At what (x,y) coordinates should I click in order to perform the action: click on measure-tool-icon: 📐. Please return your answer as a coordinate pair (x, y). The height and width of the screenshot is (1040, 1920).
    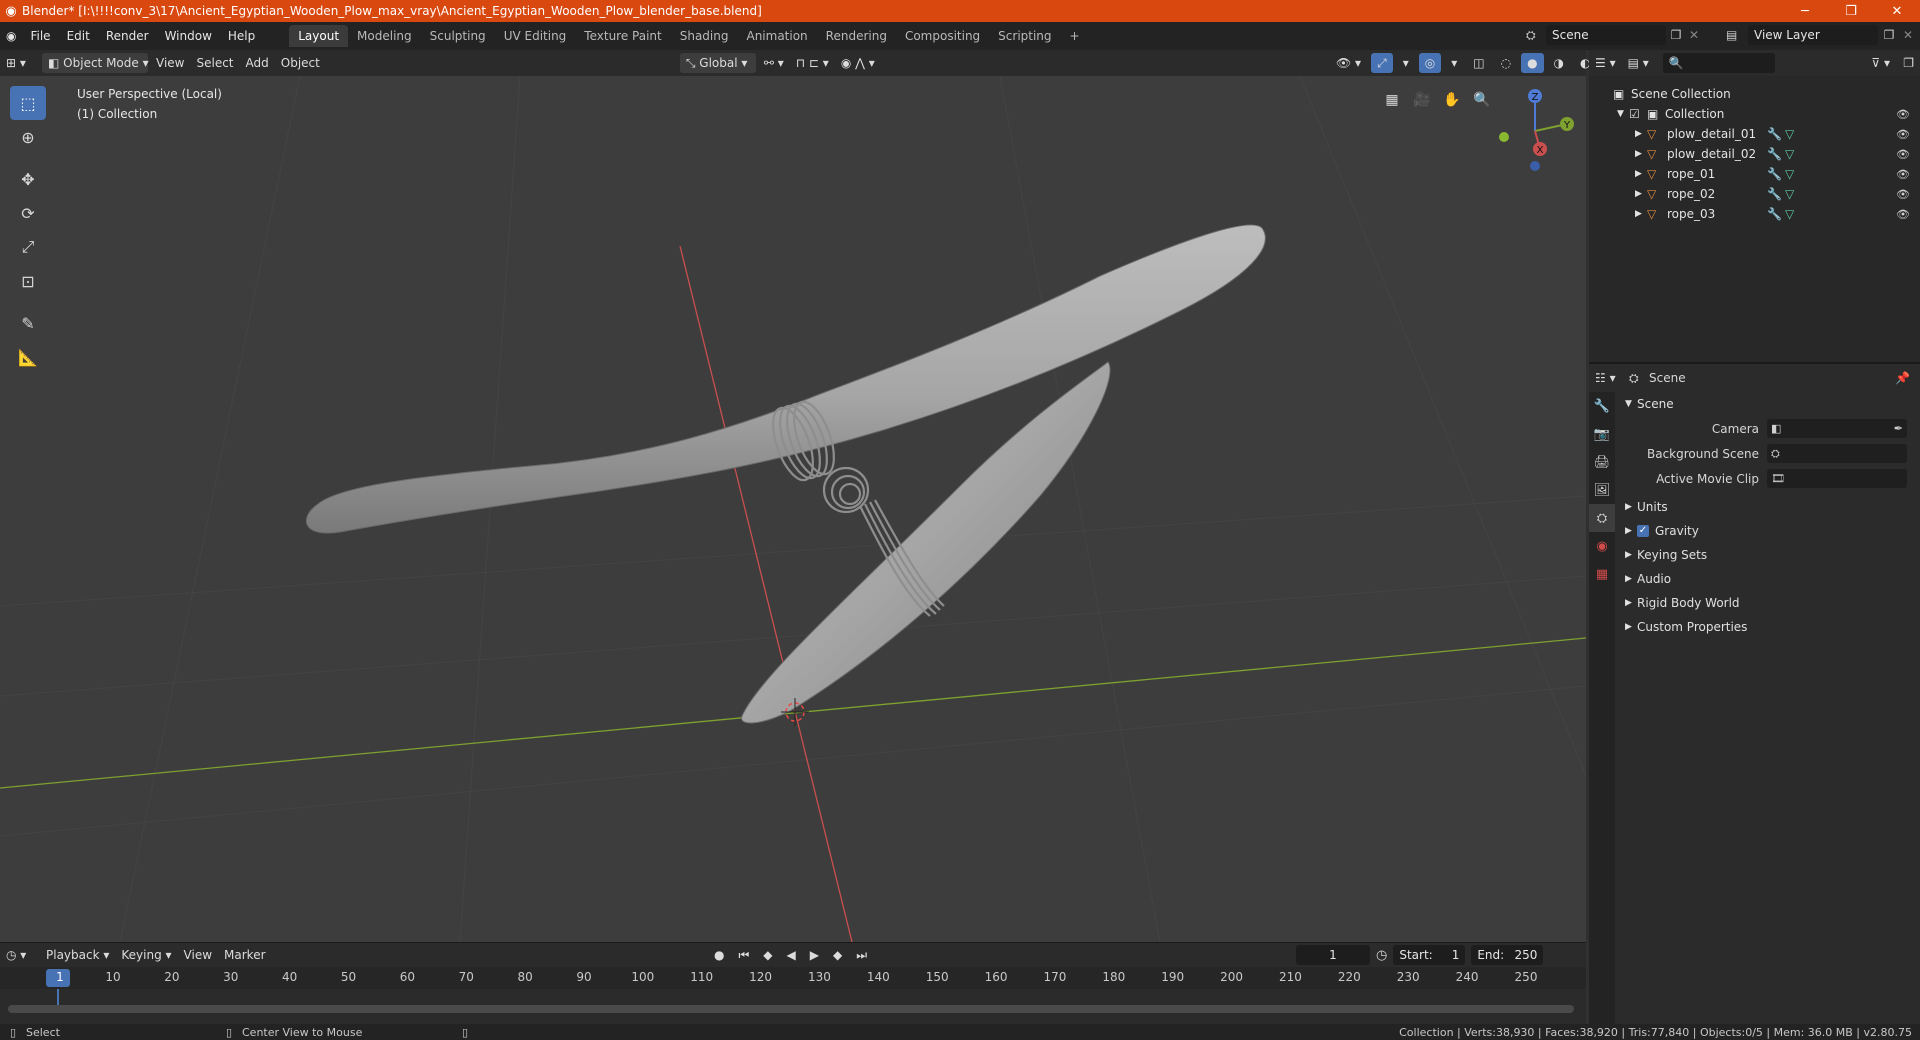
    Looking at the image, I should click on (28, 357).